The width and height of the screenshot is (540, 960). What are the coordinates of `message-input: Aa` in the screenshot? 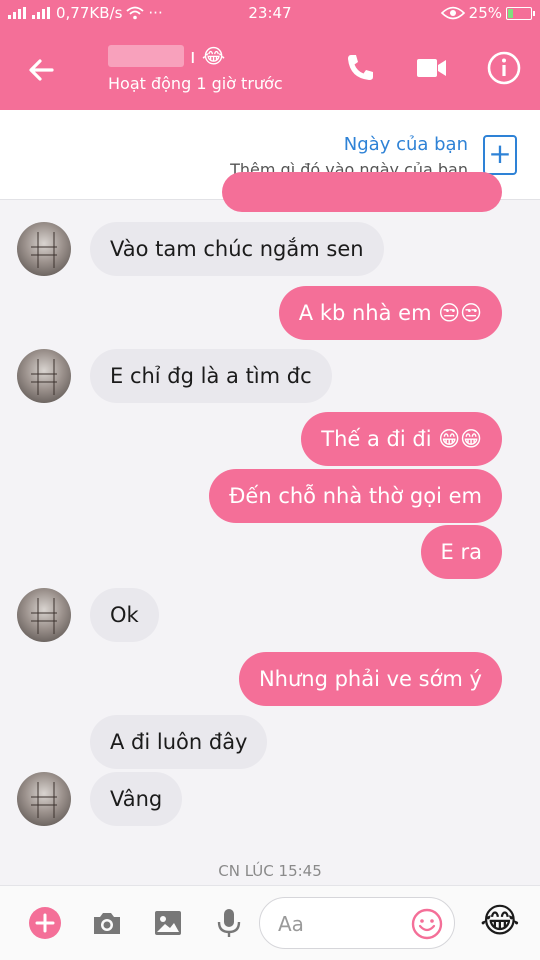 It's located at (357, 923).